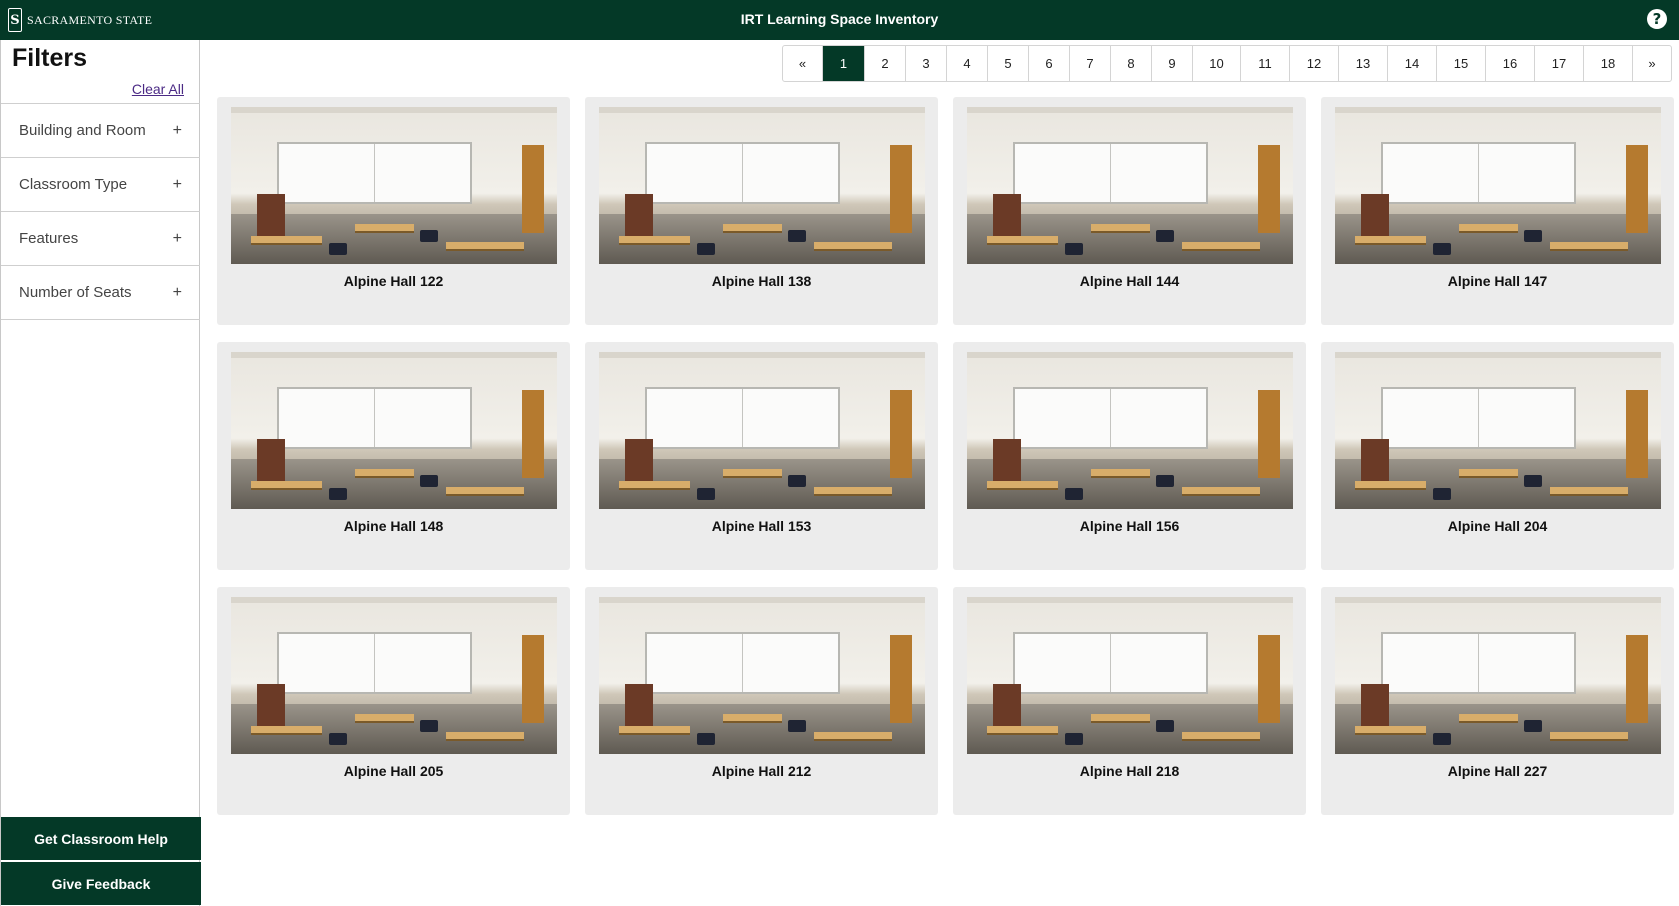 The width and height of the screenshot is (1679, 906). I want to click on room-card: Alpine Hall 122, so click(393, 211).